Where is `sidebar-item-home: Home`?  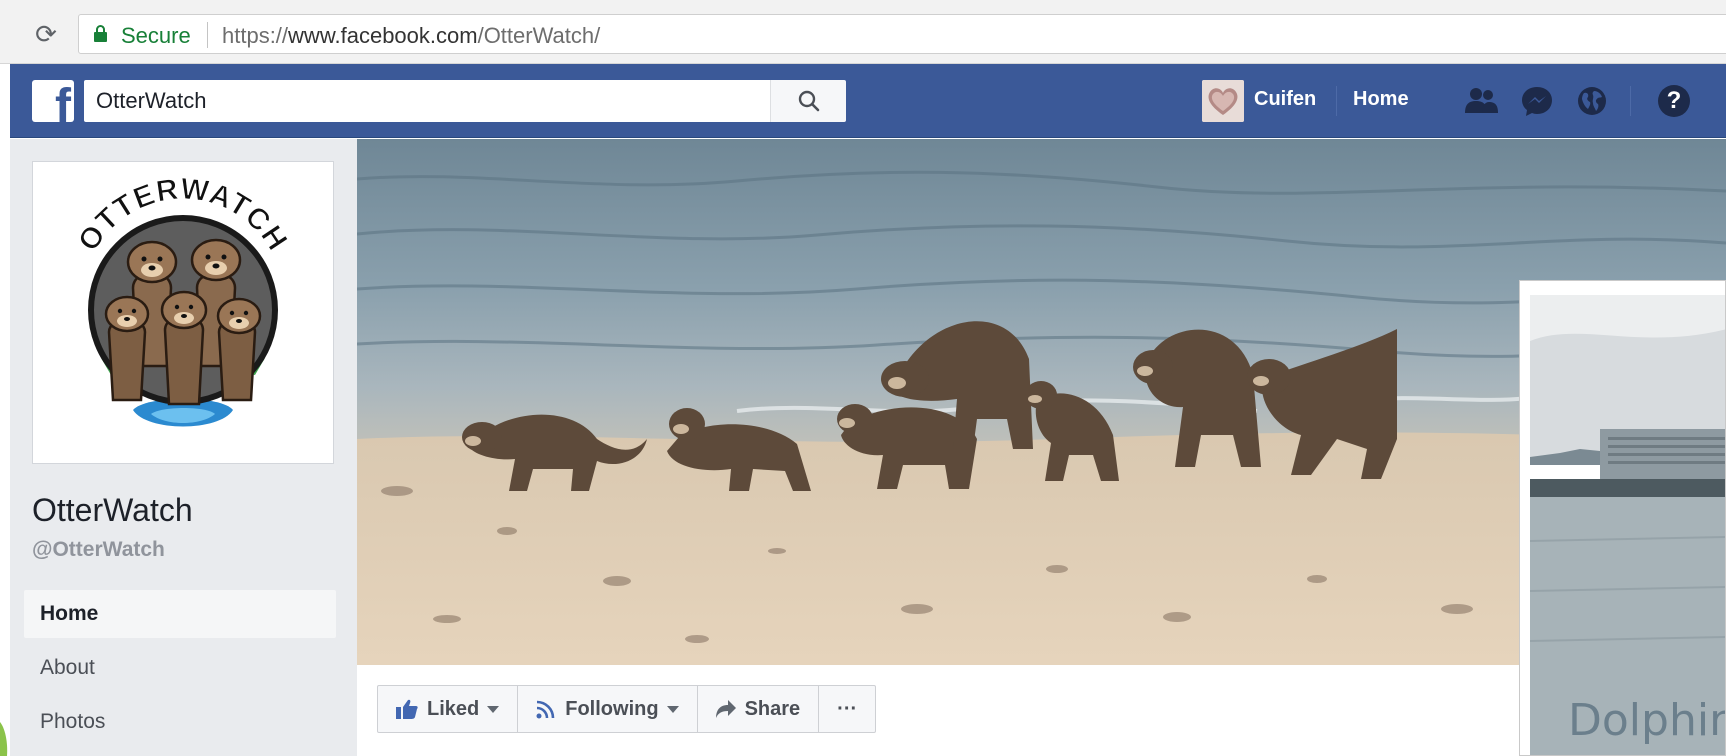
sidebar-item-home: Home is located at coordinates (180, 614).